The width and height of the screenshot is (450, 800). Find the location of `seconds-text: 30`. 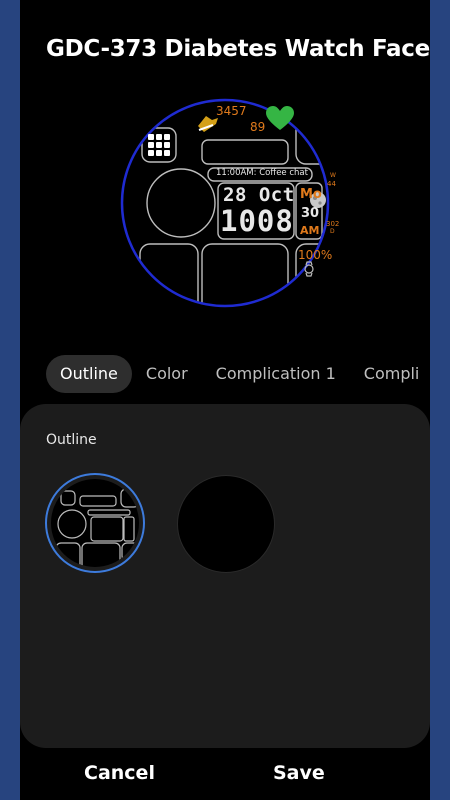

seconds-text: 30 is located at coordinates (310, 213).